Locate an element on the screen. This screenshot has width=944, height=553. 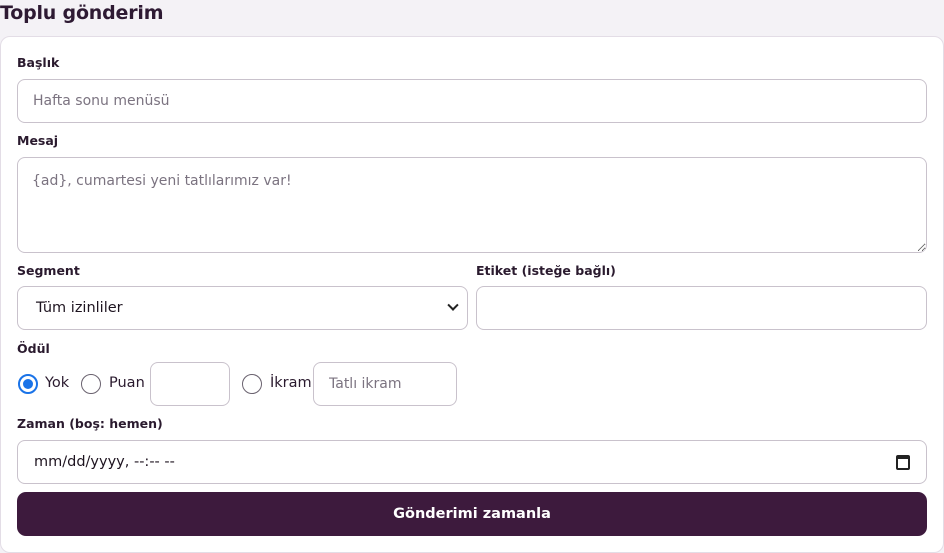
chevron-down-icon is located at coordinates (453, 305).